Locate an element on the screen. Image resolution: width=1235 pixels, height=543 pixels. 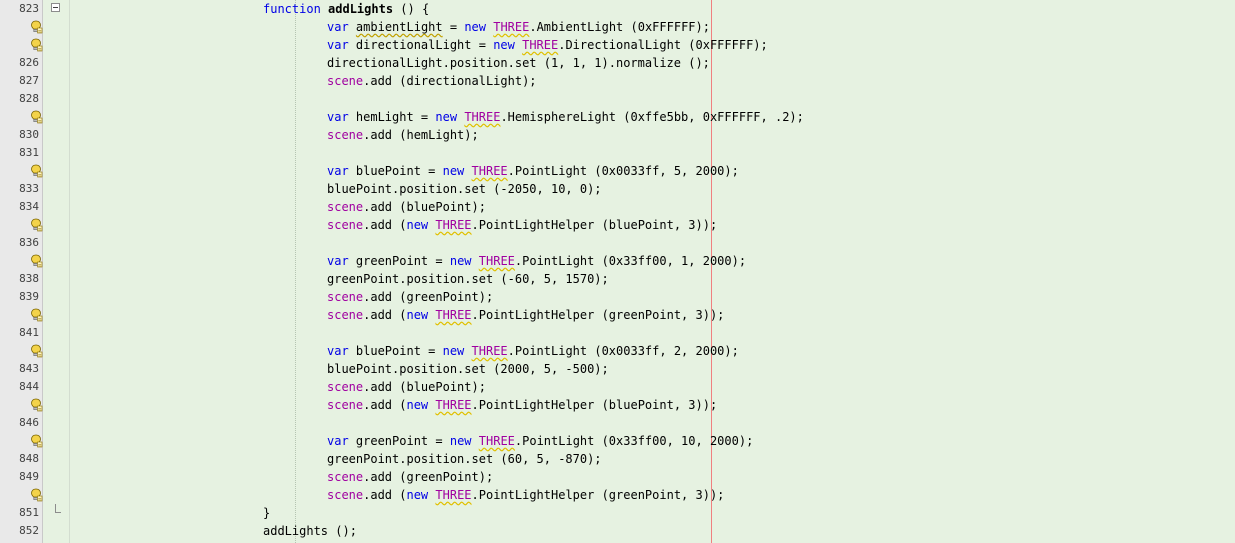
code-line: 834 scene.add (bluePoint); is located at coordinates (617, 207).